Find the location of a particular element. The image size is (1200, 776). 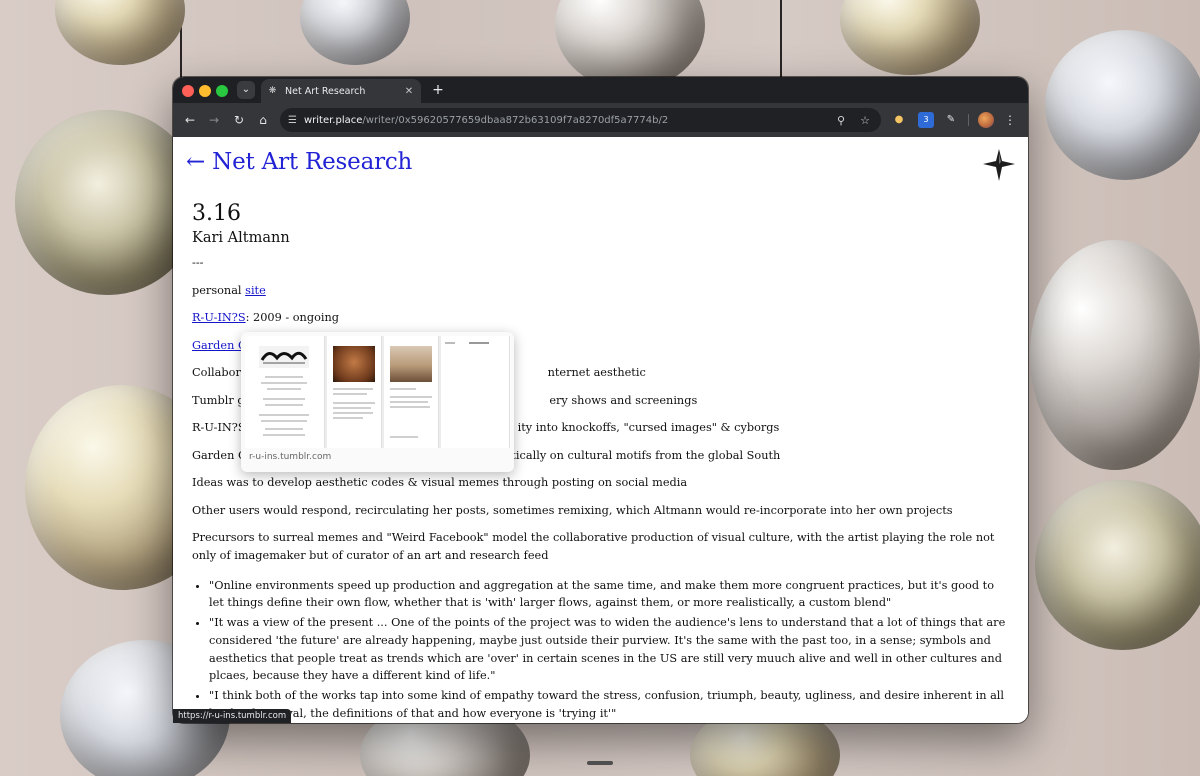

reload-icon: ↻ is located at coordinates (239, 120).